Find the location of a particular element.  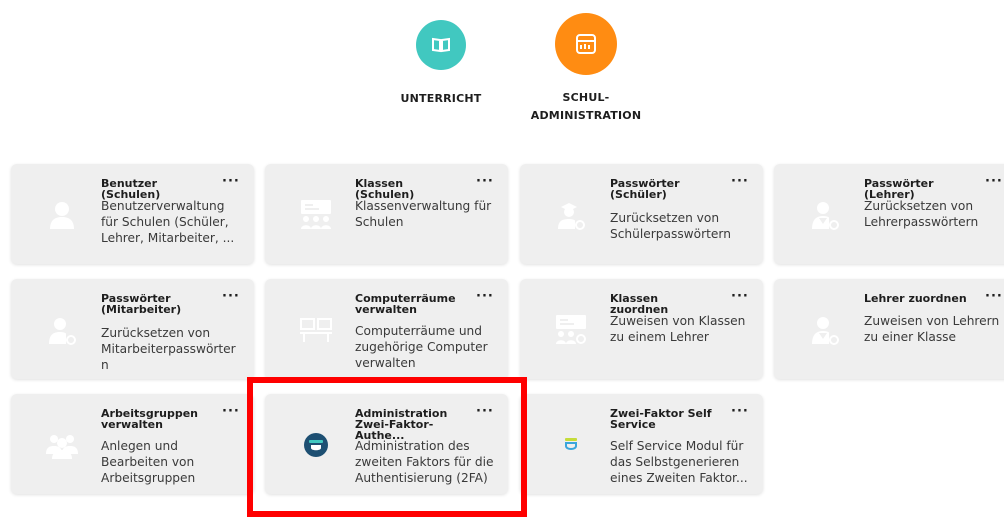

category-label: SCHUL- ADMINISTRATION is located at coordinates (586, 106).